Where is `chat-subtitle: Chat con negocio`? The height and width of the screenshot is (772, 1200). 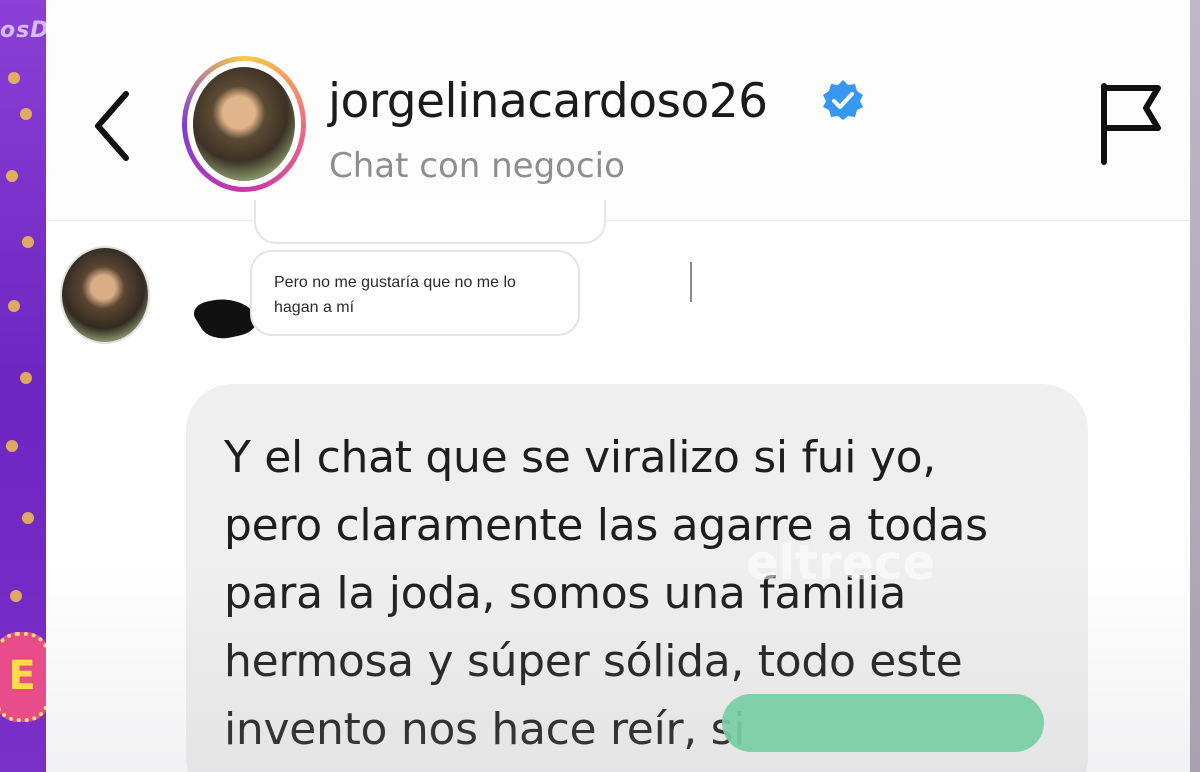 chat-subtitle: Chat con negocio is located at coordinates (477, 166).